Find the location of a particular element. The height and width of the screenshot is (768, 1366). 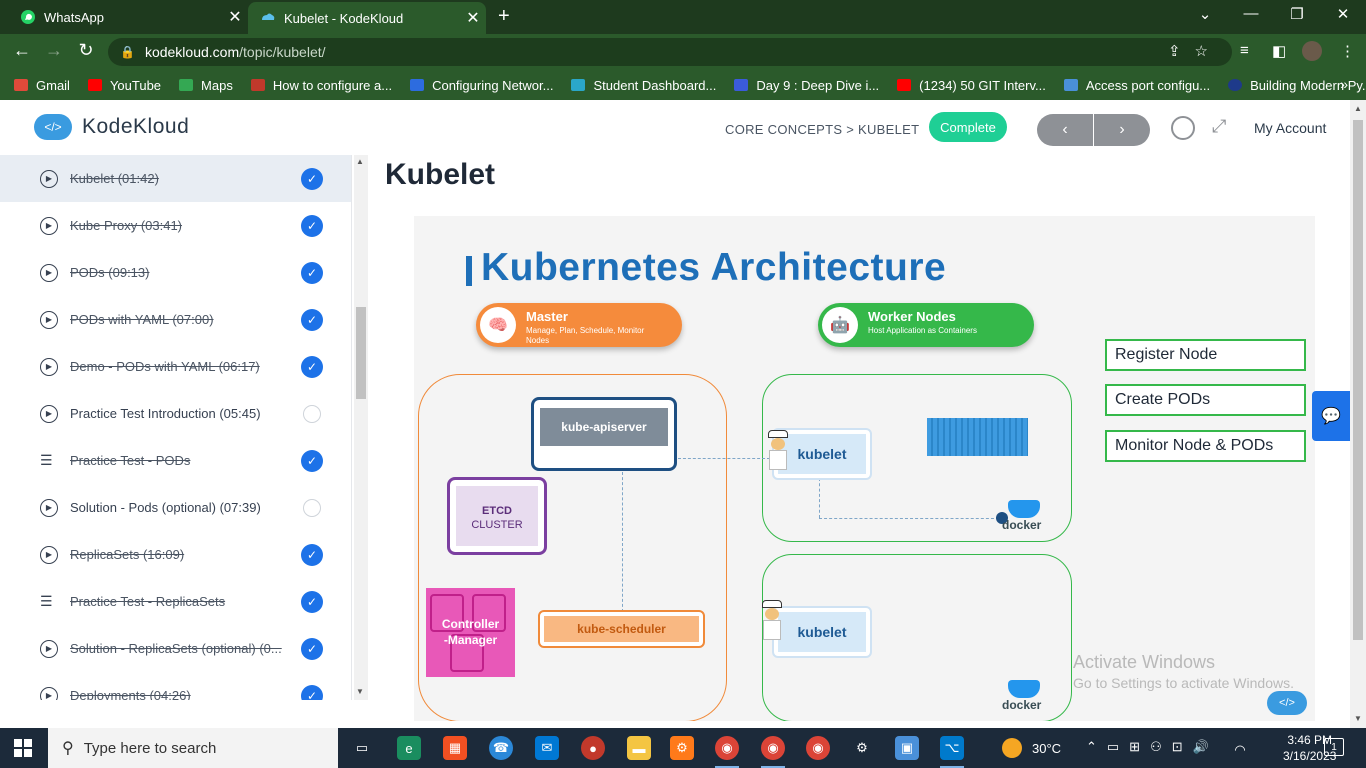

sidebar-lesson-item: ▶ PODs (09:13) ✓ is located at coordinates (175, 272).